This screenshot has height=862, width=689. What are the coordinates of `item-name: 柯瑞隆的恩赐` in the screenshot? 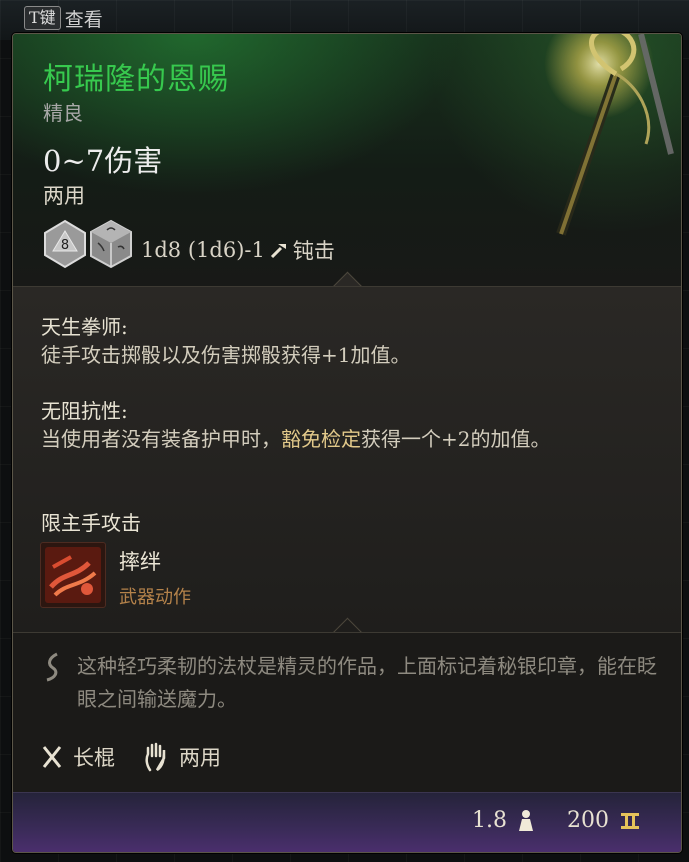 It's located at (136, 79).